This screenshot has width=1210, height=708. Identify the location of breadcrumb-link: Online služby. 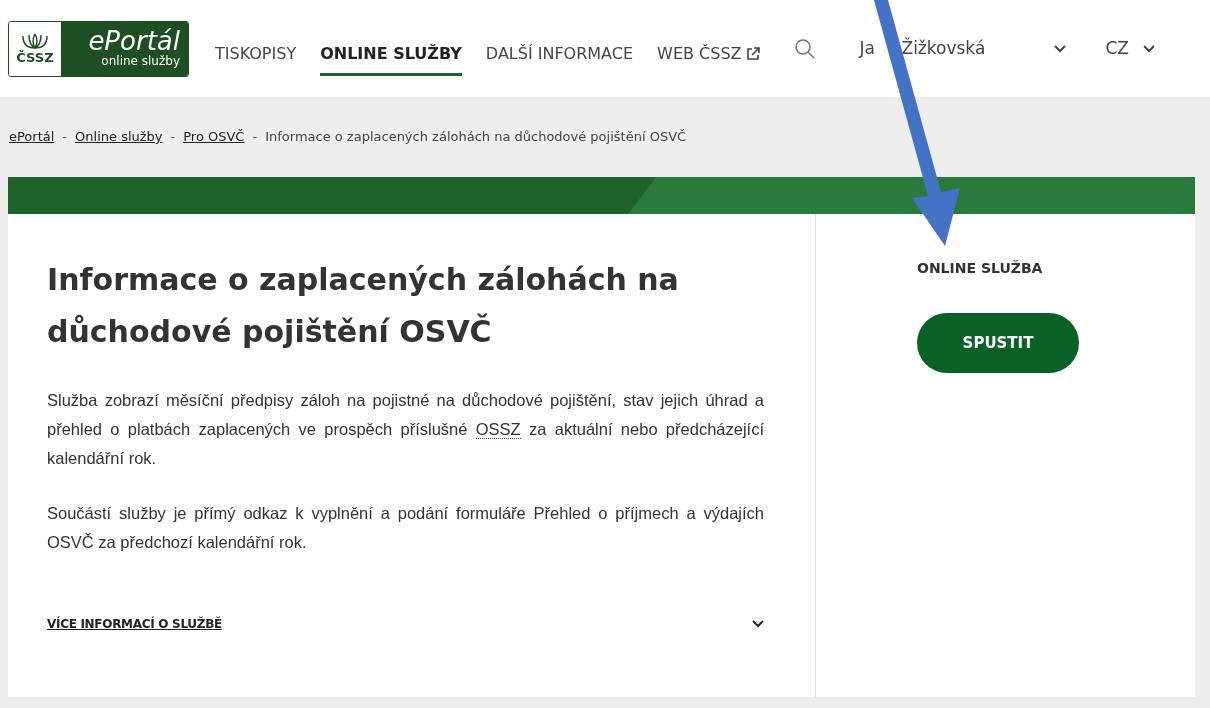
(119, 137).